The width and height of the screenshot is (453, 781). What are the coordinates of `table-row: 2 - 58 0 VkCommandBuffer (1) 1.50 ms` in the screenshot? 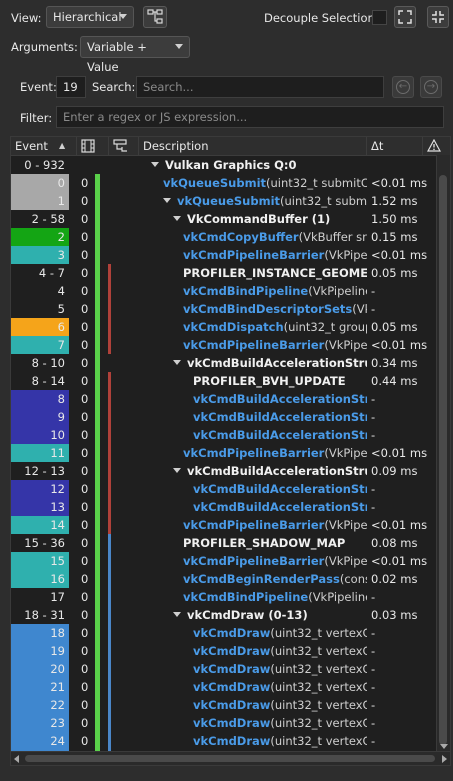 It's located at (224, 219).